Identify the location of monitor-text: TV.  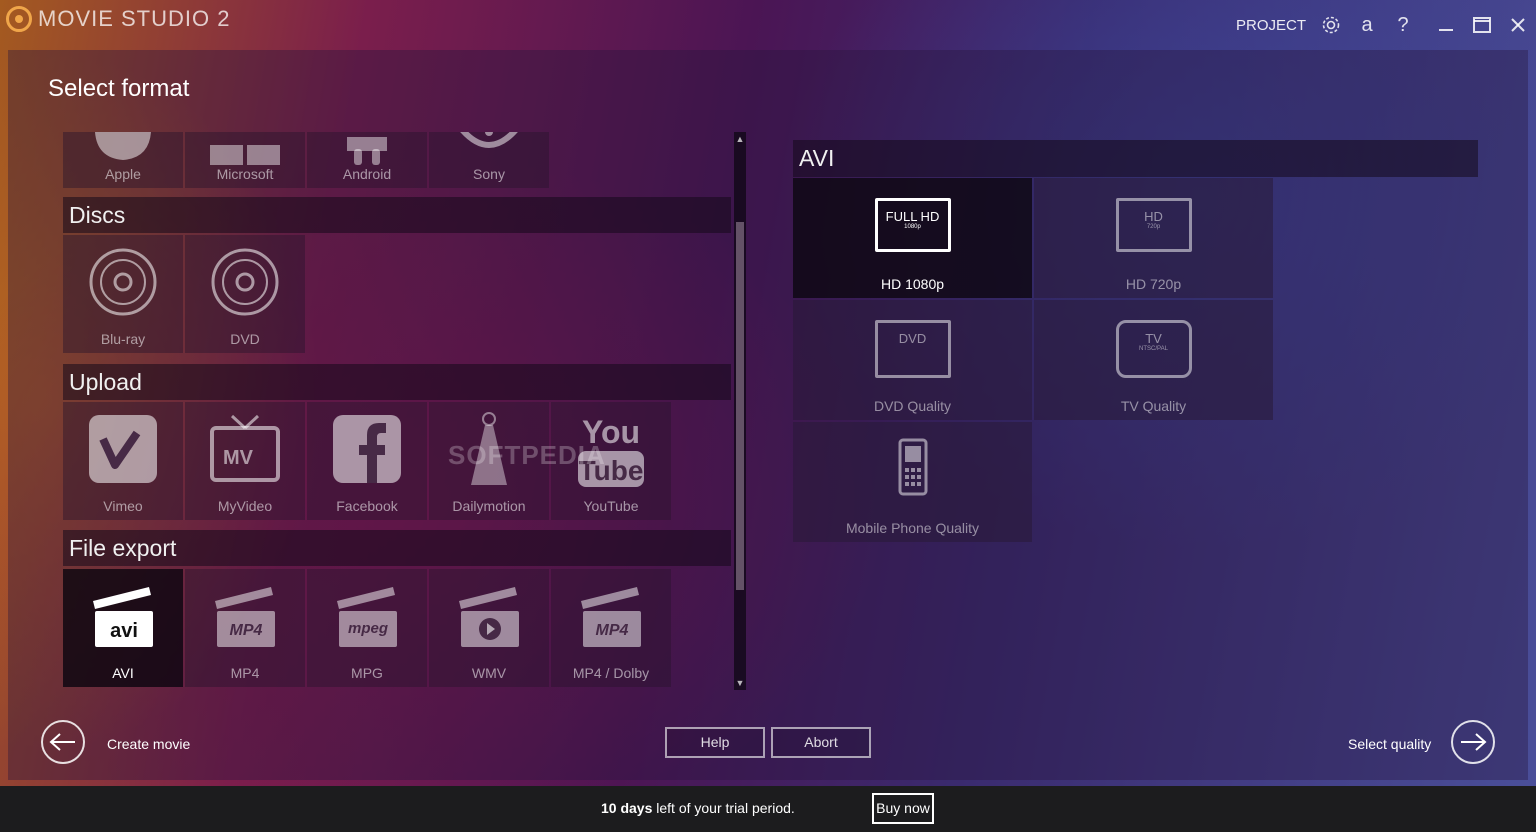
(1153, 338).